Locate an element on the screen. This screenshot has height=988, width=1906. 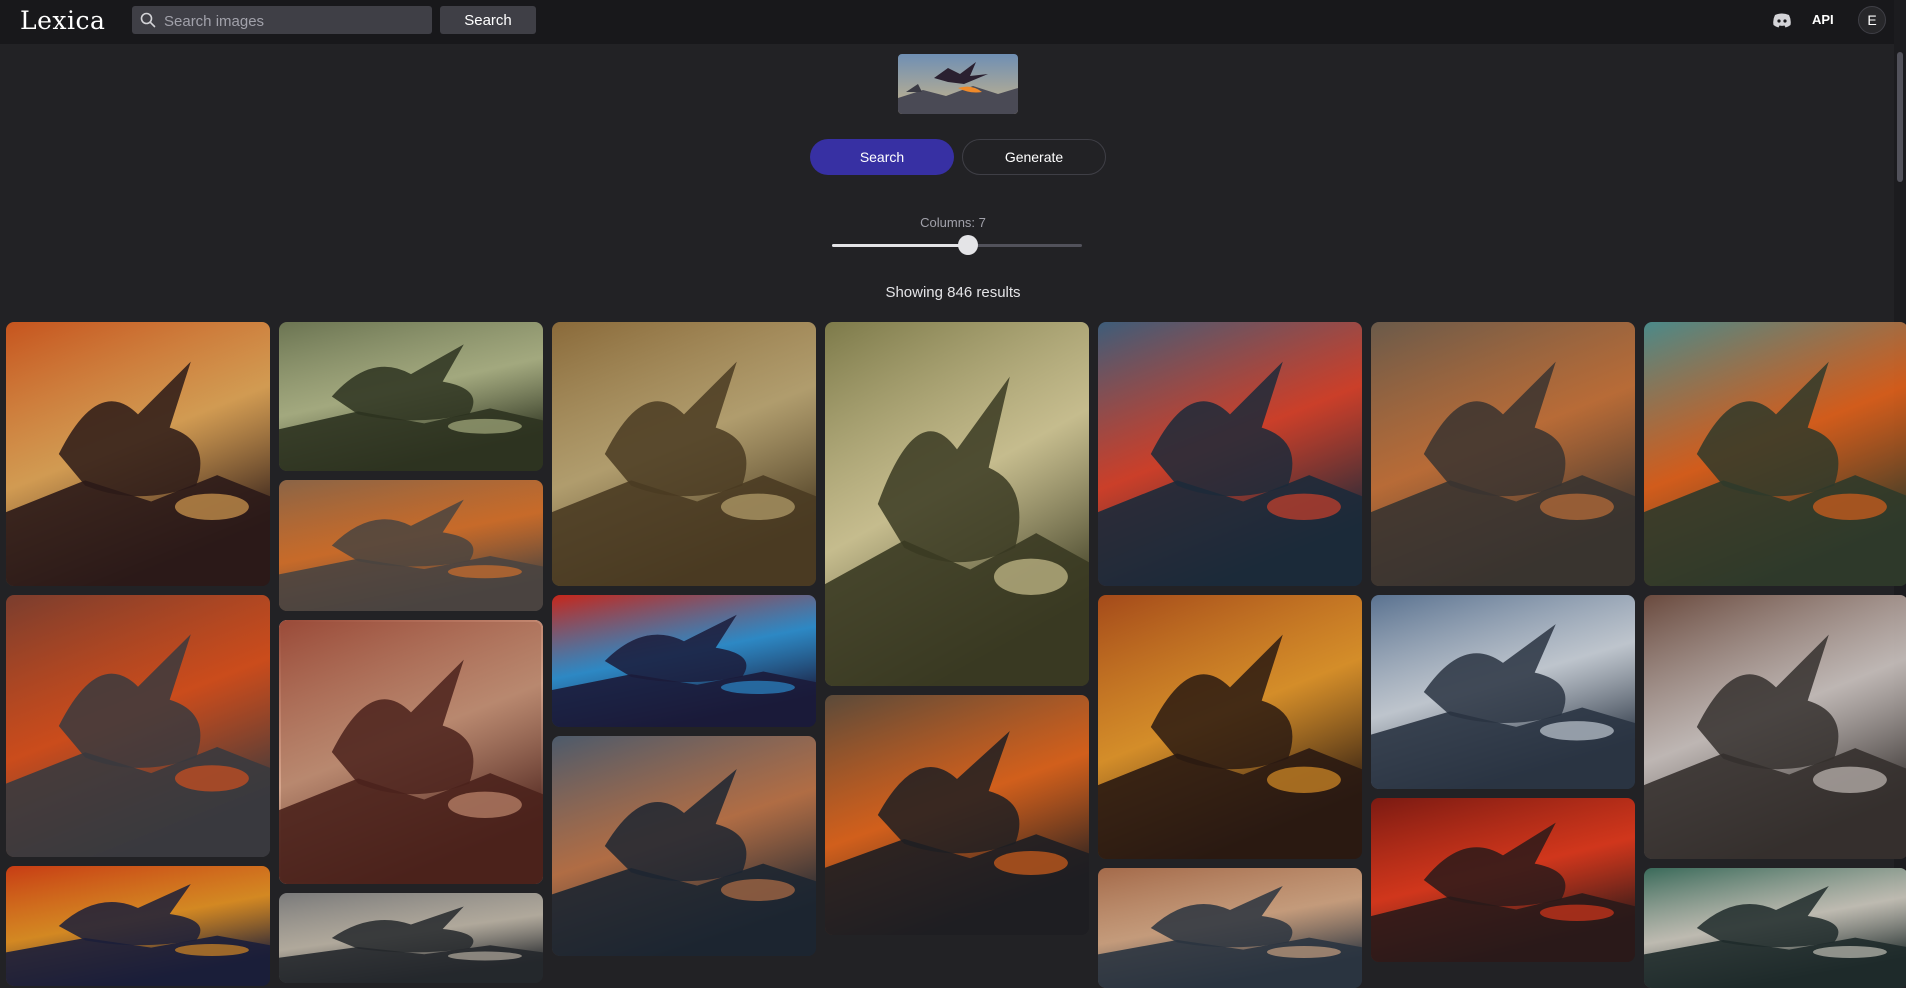
gallery-image-fiery-sky-dragon is located at coordinates (1230, 727).